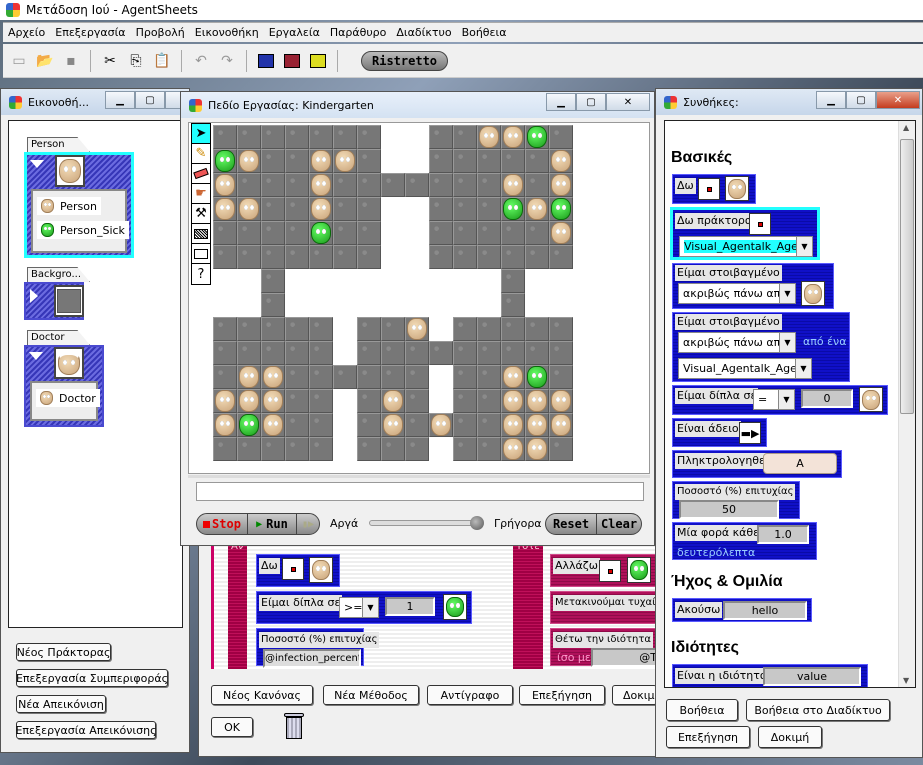  Describe the element at coordinates (262, 695) in the screenshot. I see `new-rule-button: Νέος Κανόνας` at that location.